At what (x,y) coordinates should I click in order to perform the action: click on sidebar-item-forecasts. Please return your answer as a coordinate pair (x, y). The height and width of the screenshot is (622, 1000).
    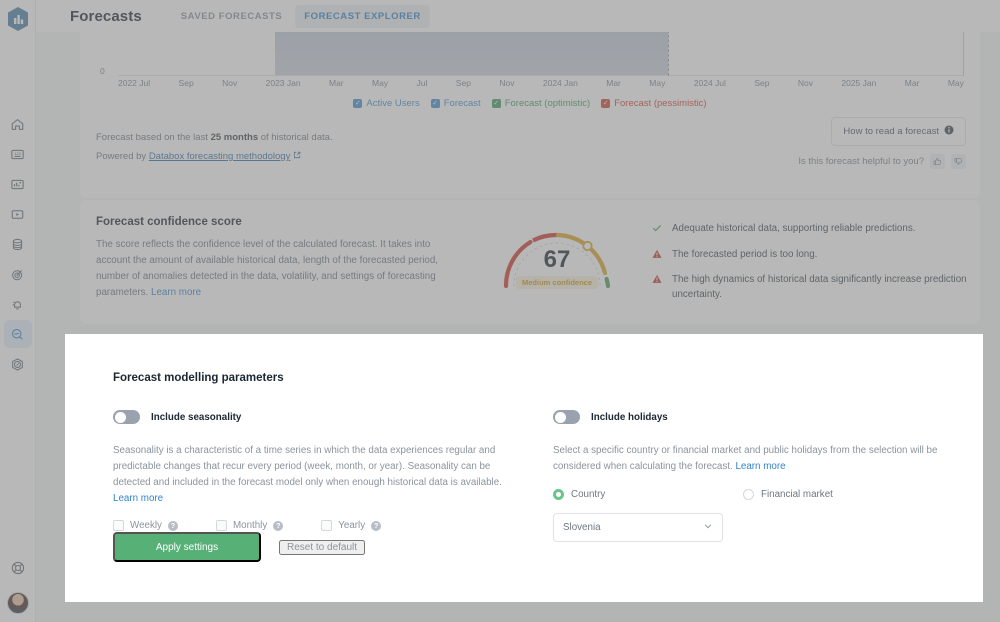
    Looking at the image, I should click on (17, 334).